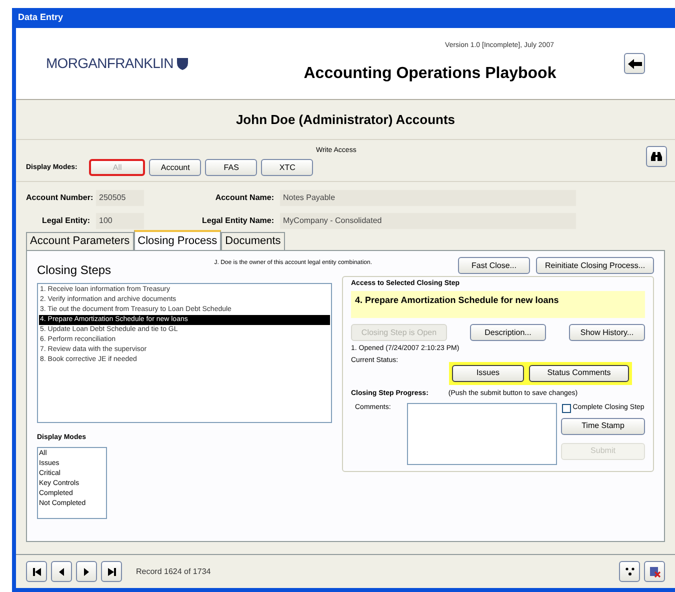 The image size is (675, 592). I want to click on previous-record-button, so click(61, 571).